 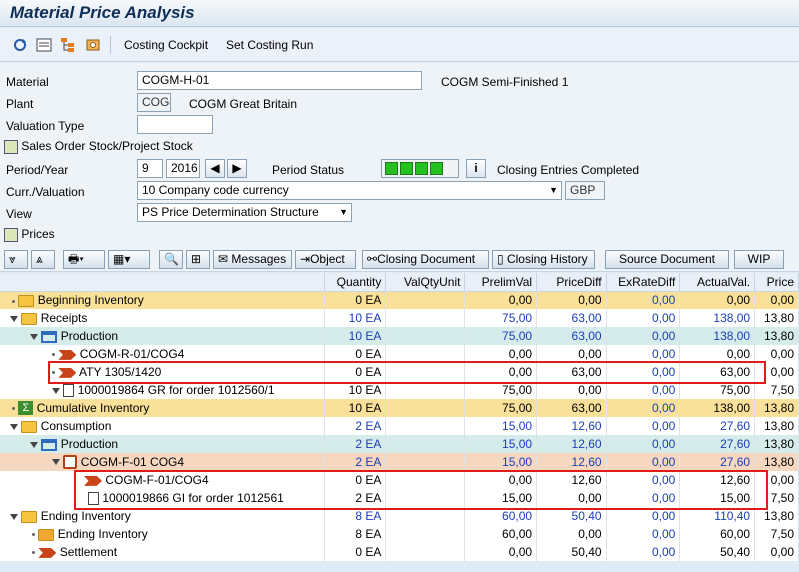 I want to click on table-cell: Receipts, so click(x=163, y=318).